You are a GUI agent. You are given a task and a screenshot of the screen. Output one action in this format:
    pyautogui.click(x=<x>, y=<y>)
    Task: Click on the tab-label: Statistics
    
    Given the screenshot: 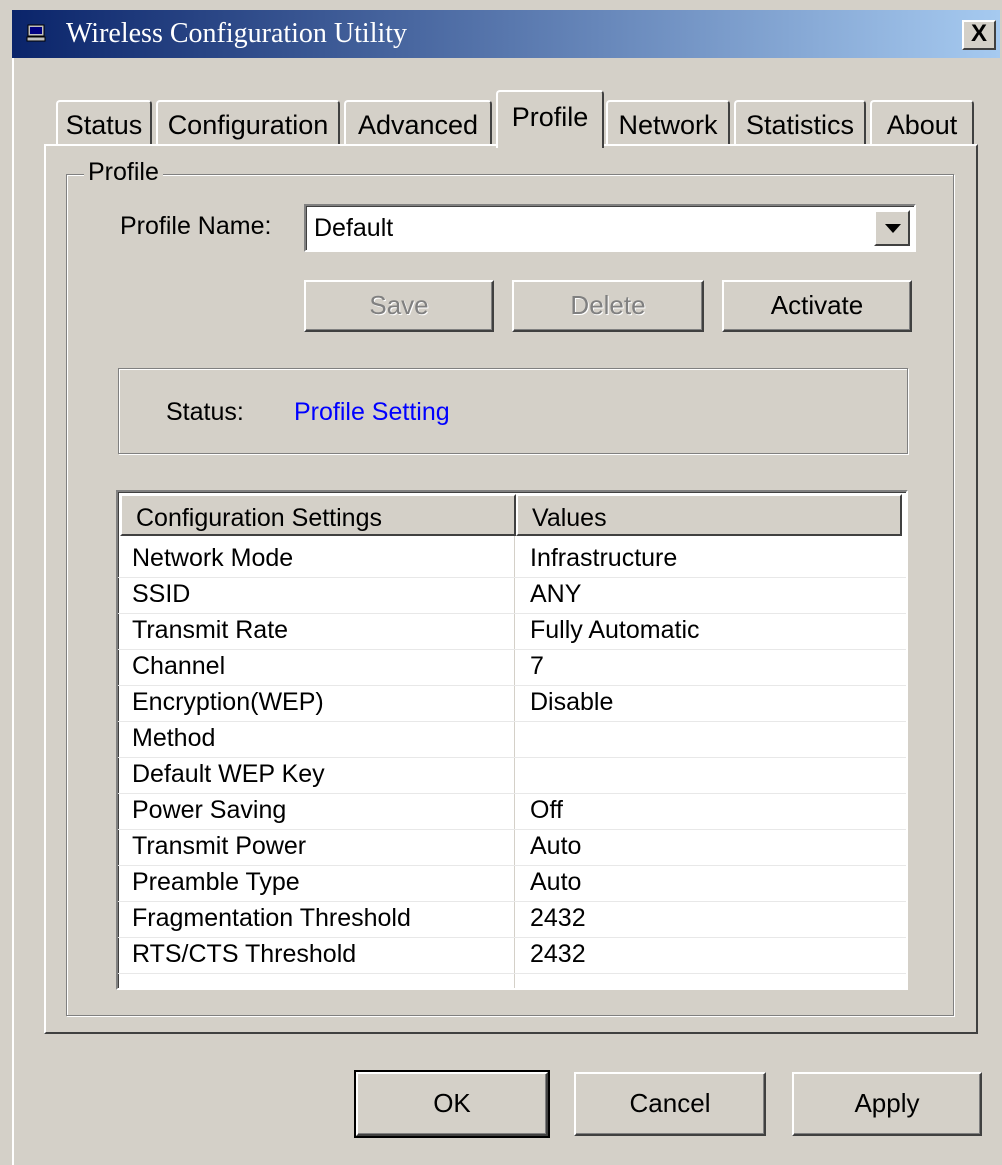 What is the action you would take?
    pyautogui.click(x=800, y=125)
    